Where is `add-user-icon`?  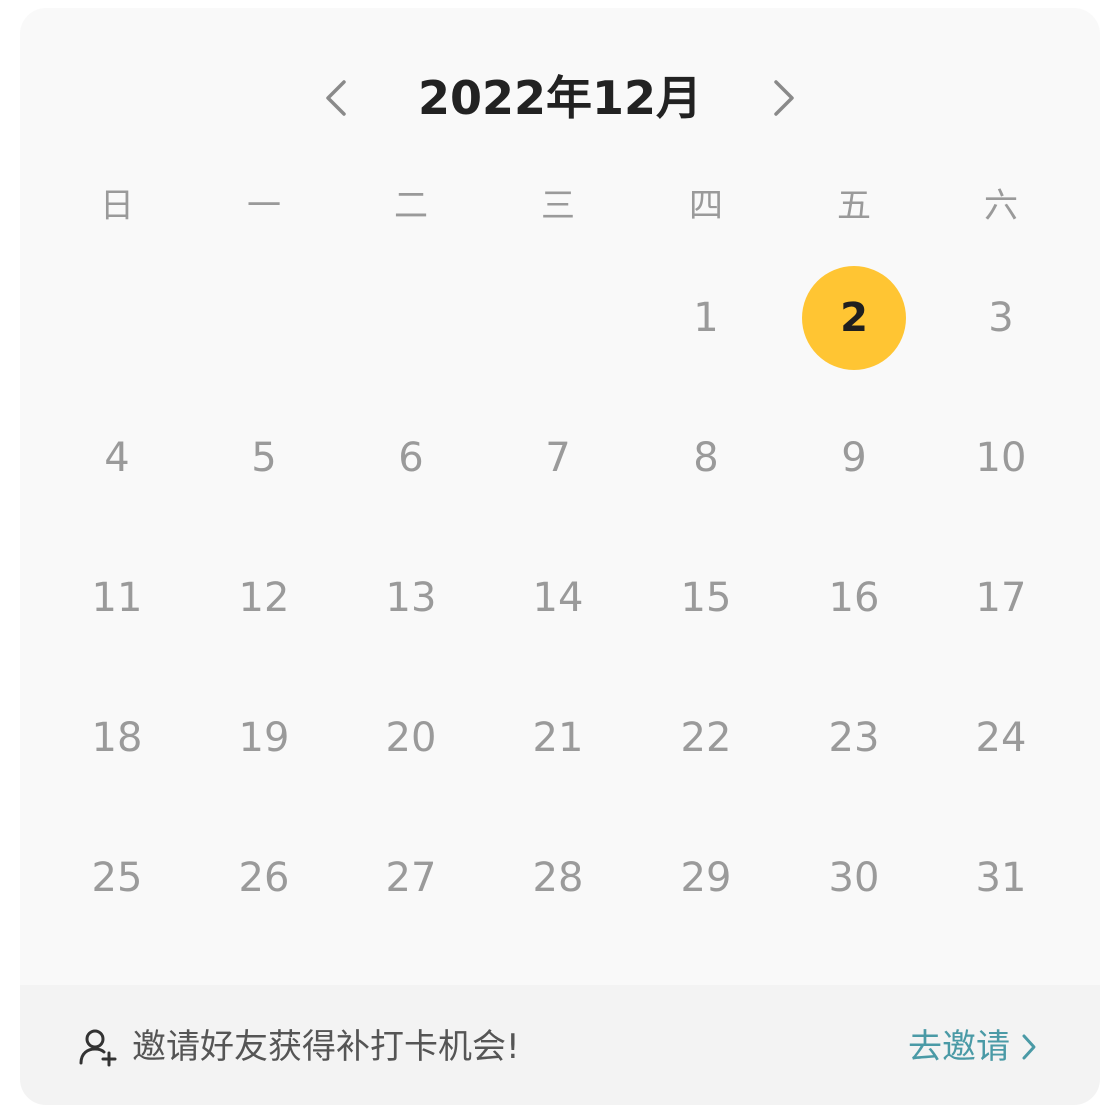 add-user-icon is located at coordinates (98, 1048).